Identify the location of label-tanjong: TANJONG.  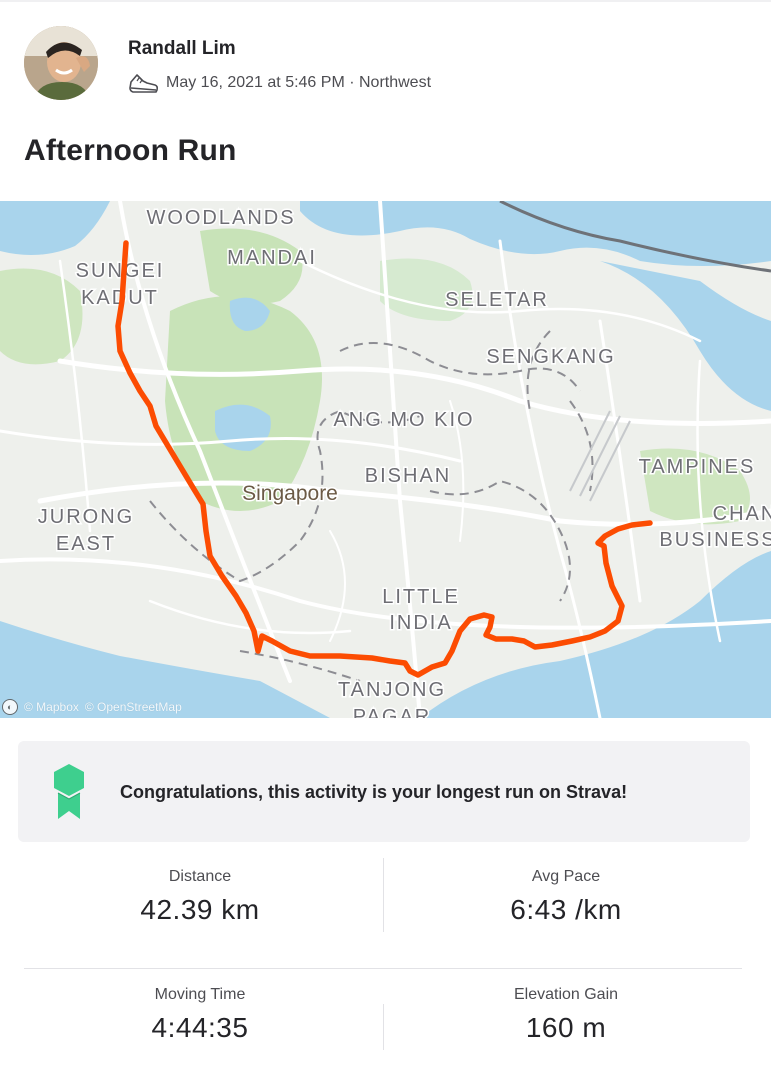
(392, 690).